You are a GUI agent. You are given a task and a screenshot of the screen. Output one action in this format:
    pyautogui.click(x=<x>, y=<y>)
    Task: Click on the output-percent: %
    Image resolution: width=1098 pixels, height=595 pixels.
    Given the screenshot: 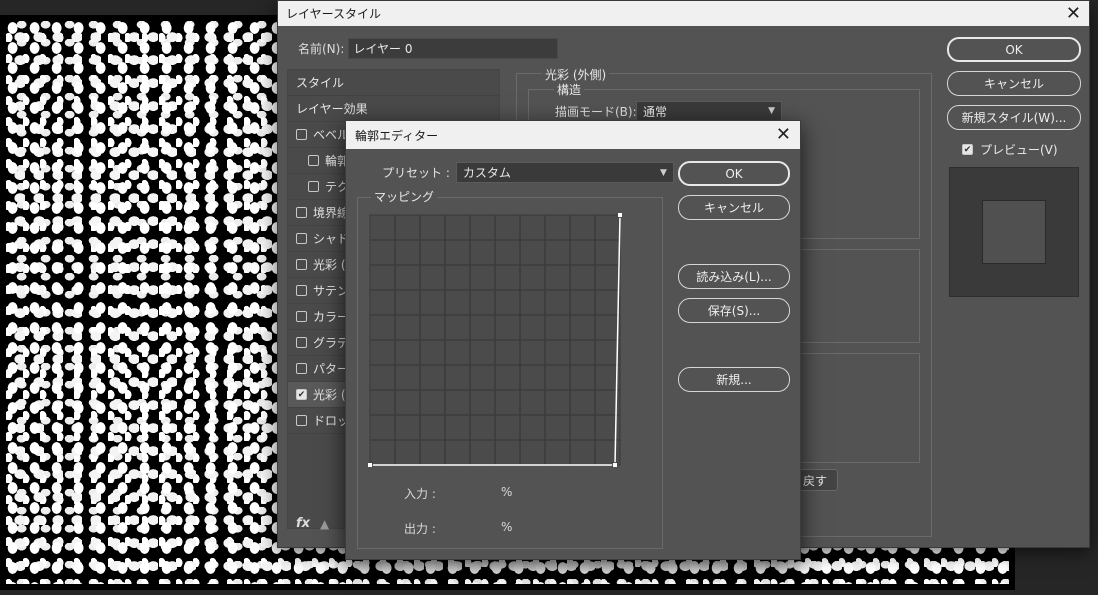 What is the action you would take?
    pyautogui.click(x=507, y=527)
    